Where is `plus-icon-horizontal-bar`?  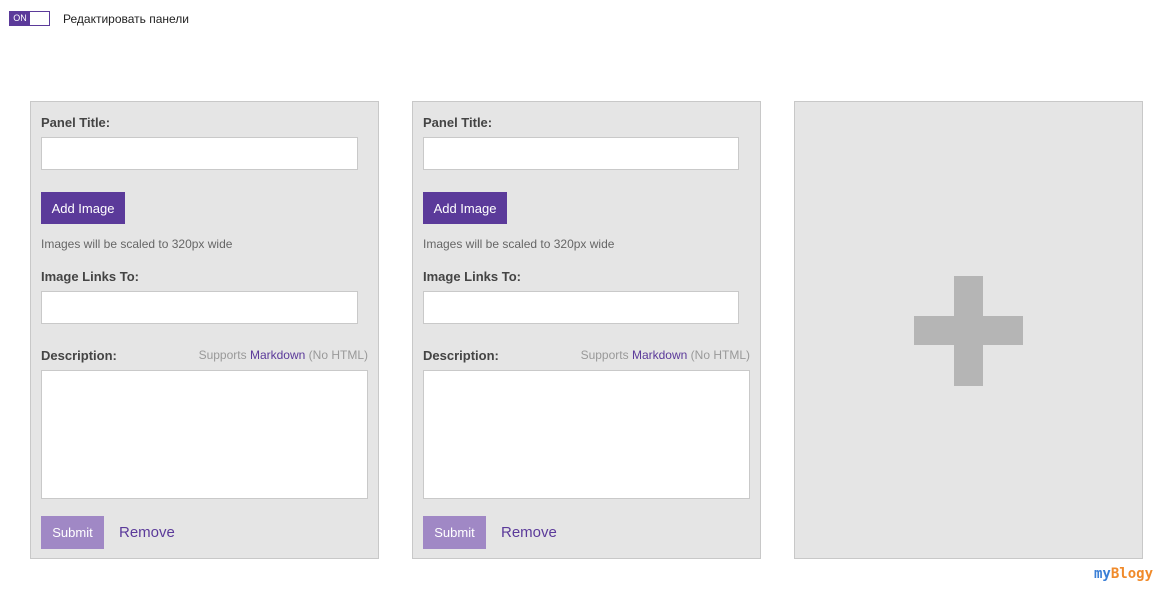 plus-icon-horizontal-bar is located at coordinates (968, 330).